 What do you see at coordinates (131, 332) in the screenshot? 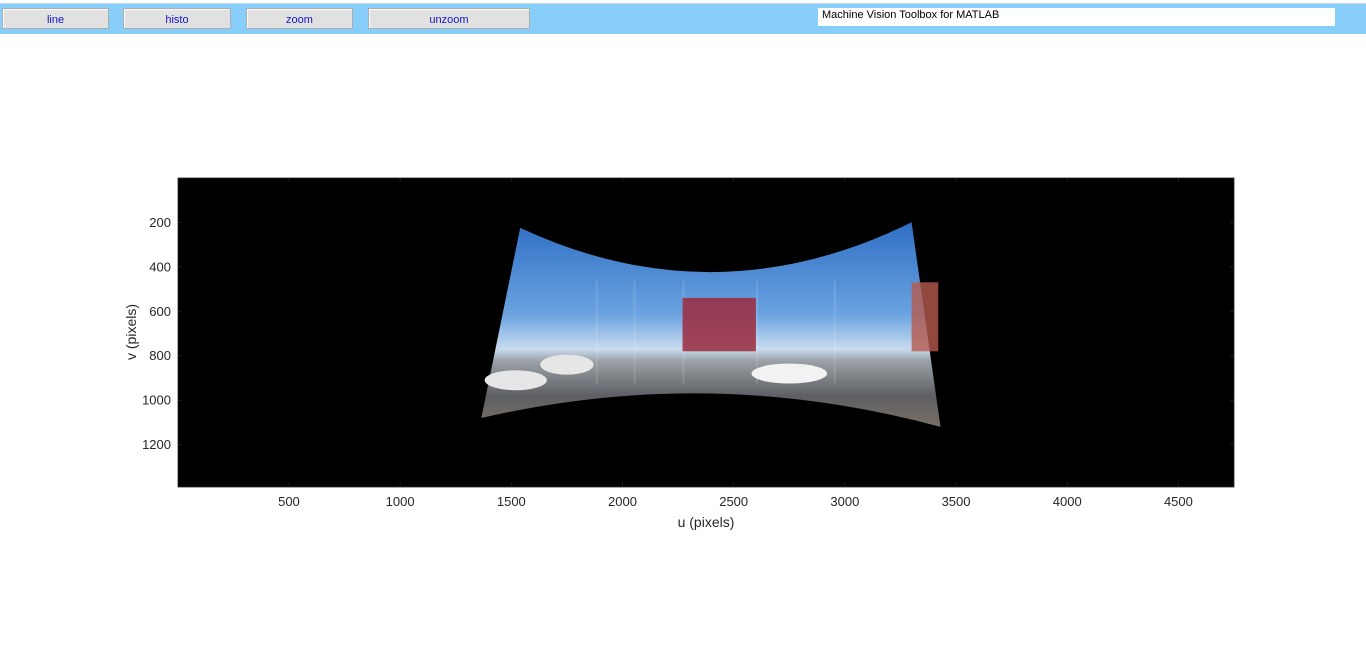
I see `y-axis-label: v (pixels)` at bounding box center [131, 332].